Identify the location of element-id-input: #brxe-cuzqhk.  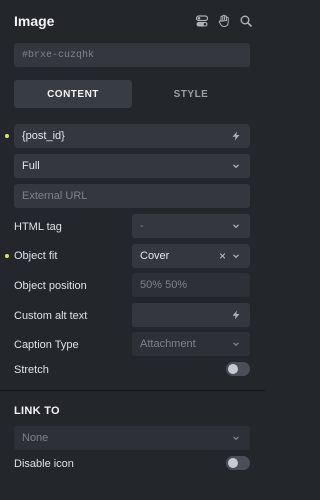
(132, 55).